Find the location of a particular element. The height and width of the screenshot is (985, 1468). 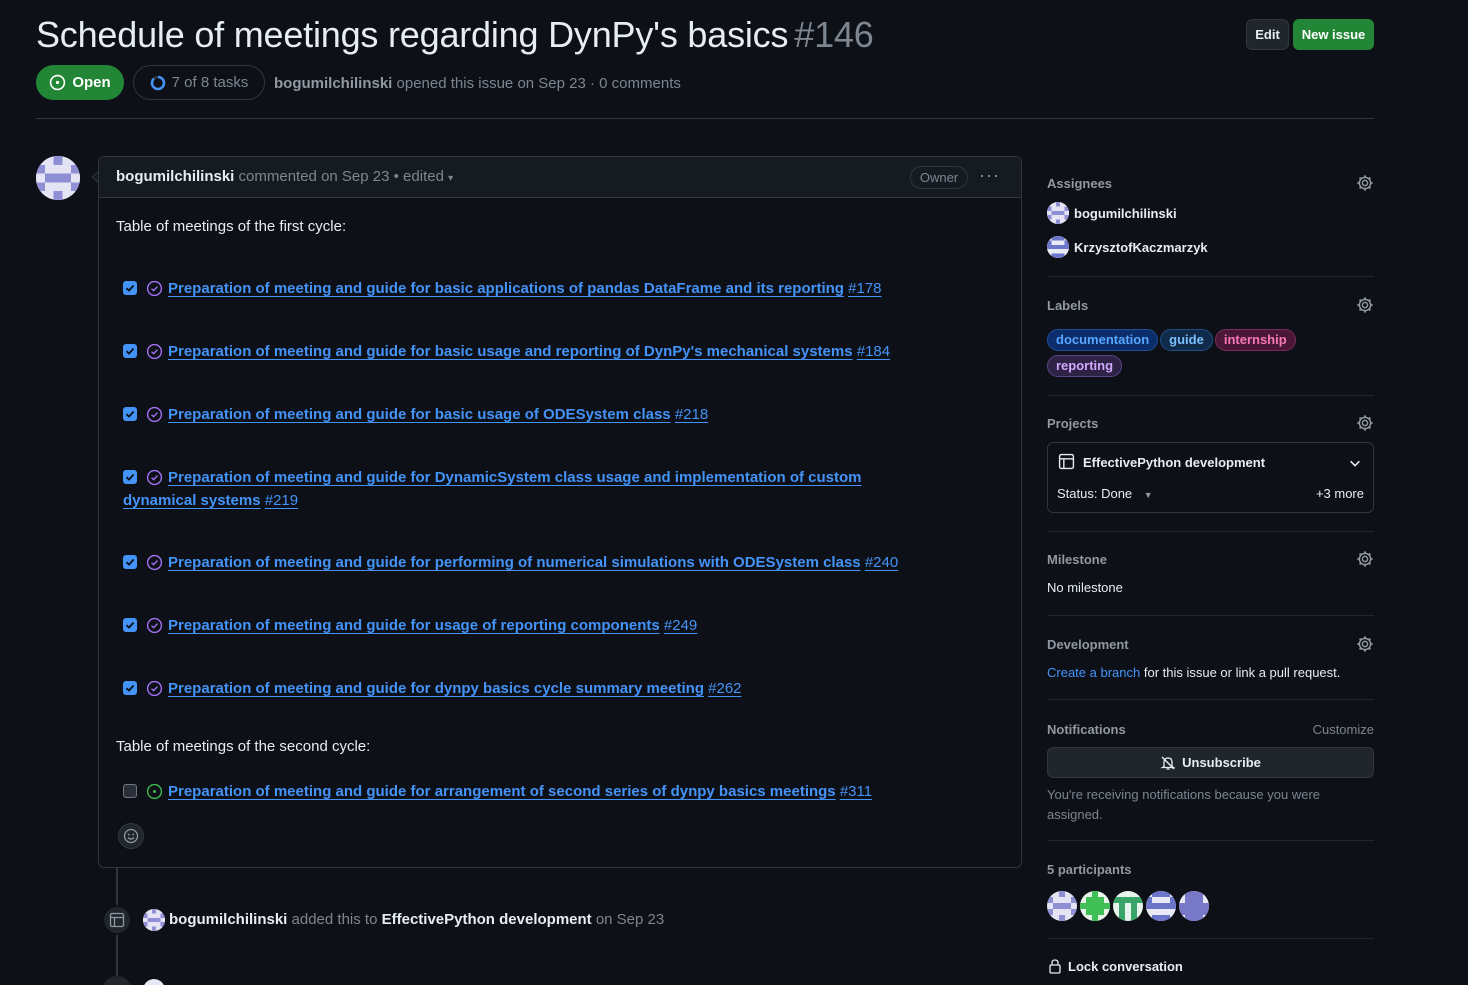

development-heading: Development is located at coordinates (1210, 644).